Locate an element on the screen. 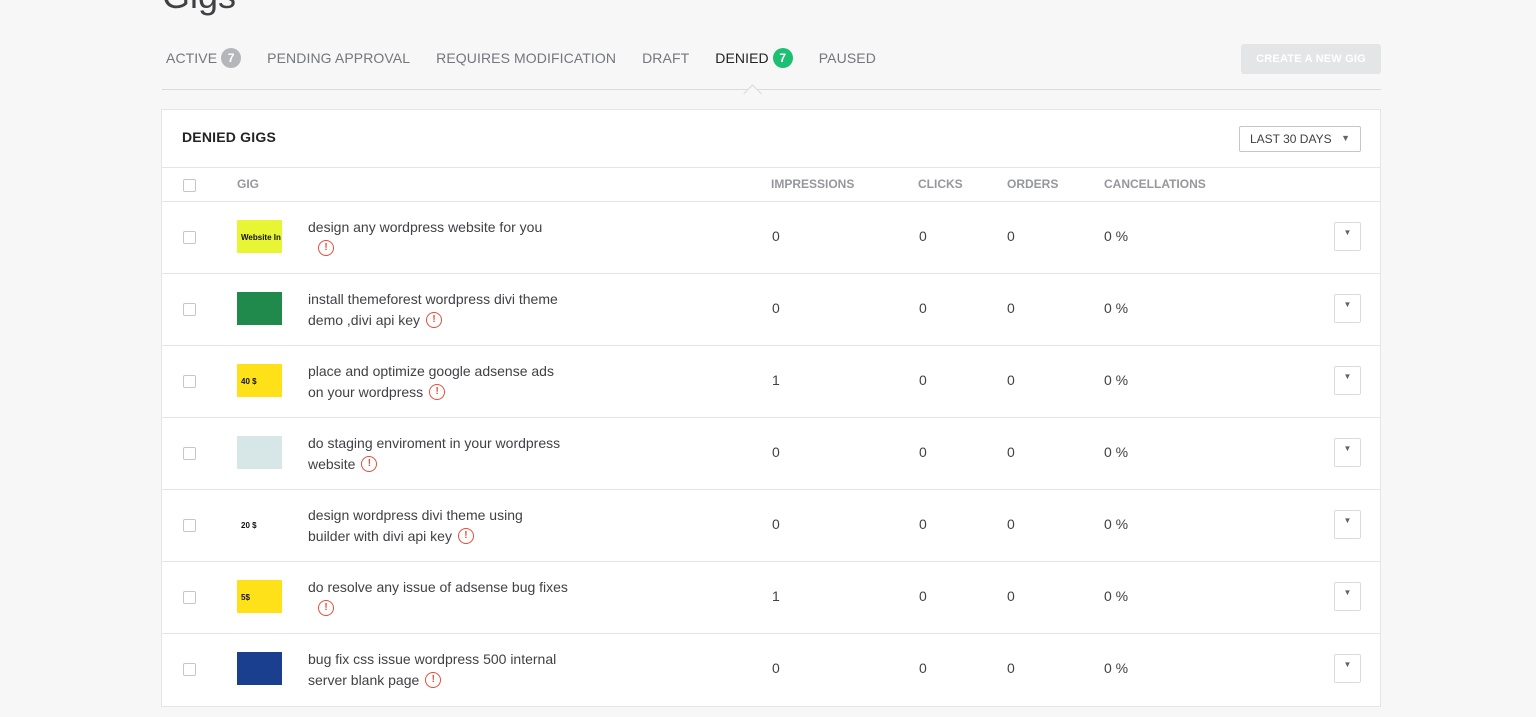 This screenshot has height=717, width=1536. column-cancellations: CANCELLATIONS is located at coordinates (1155, 184).